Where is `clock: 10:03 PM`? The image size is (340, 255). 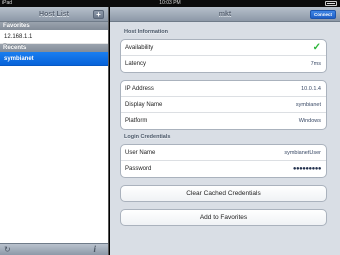
clock: 10:03 PM is located at coordinates (170, 3).